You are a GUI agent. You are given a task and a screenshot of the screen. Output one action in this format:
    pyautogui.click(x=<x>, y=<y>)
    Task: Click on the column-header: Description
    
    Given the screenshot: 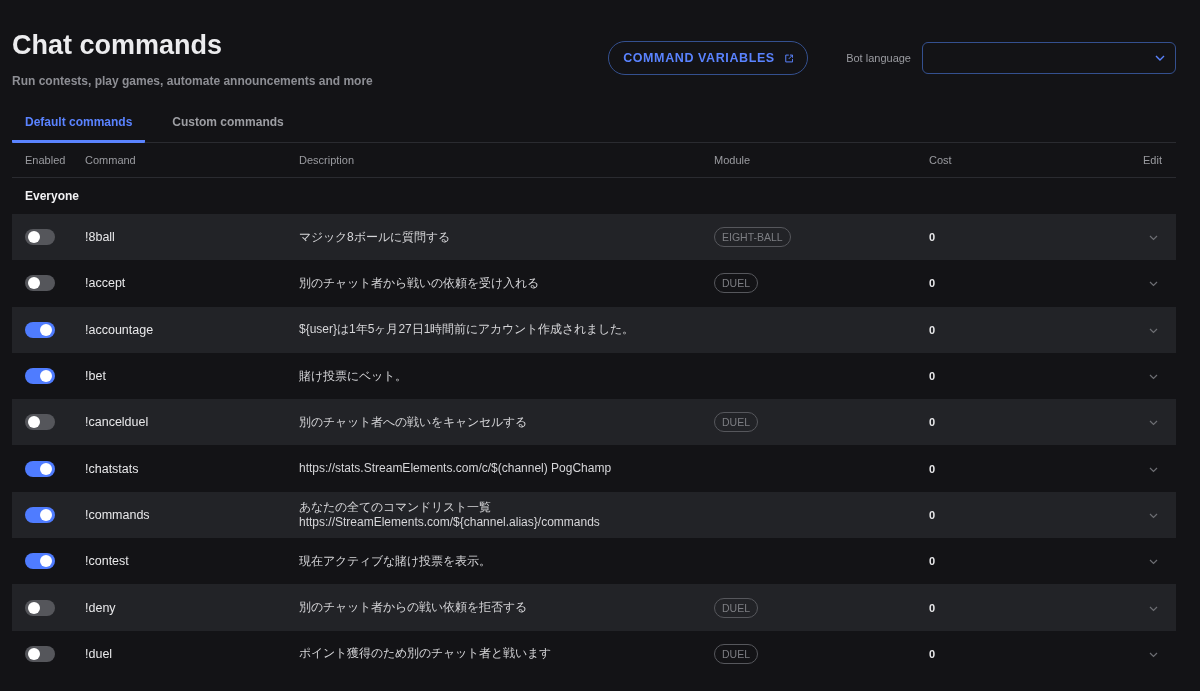 What is the action you would take?
    pyautogui.click(x=327, y=160)
    